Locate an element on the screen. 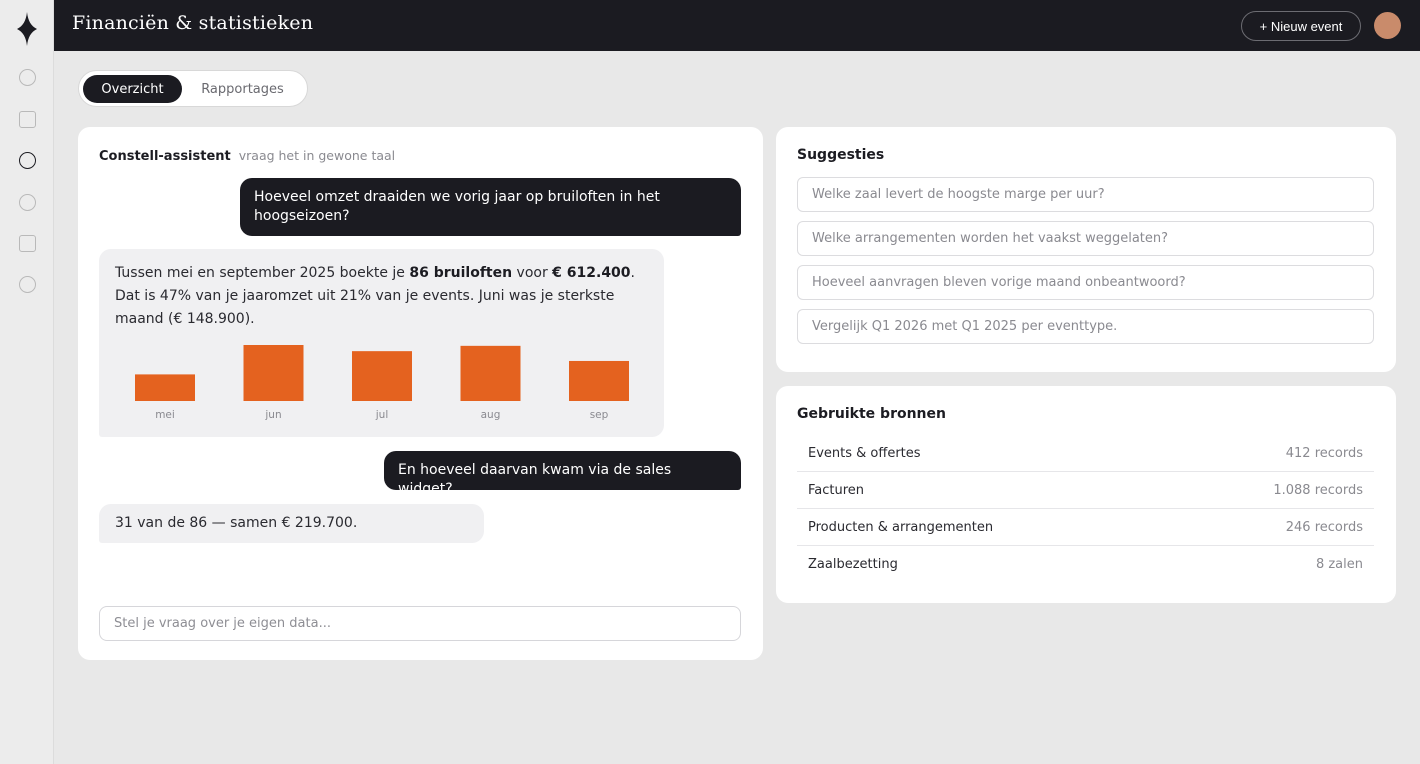 The height and width of the screenshot is (764, 1420). source-name: Facturen is located at coordinates (836, 490).